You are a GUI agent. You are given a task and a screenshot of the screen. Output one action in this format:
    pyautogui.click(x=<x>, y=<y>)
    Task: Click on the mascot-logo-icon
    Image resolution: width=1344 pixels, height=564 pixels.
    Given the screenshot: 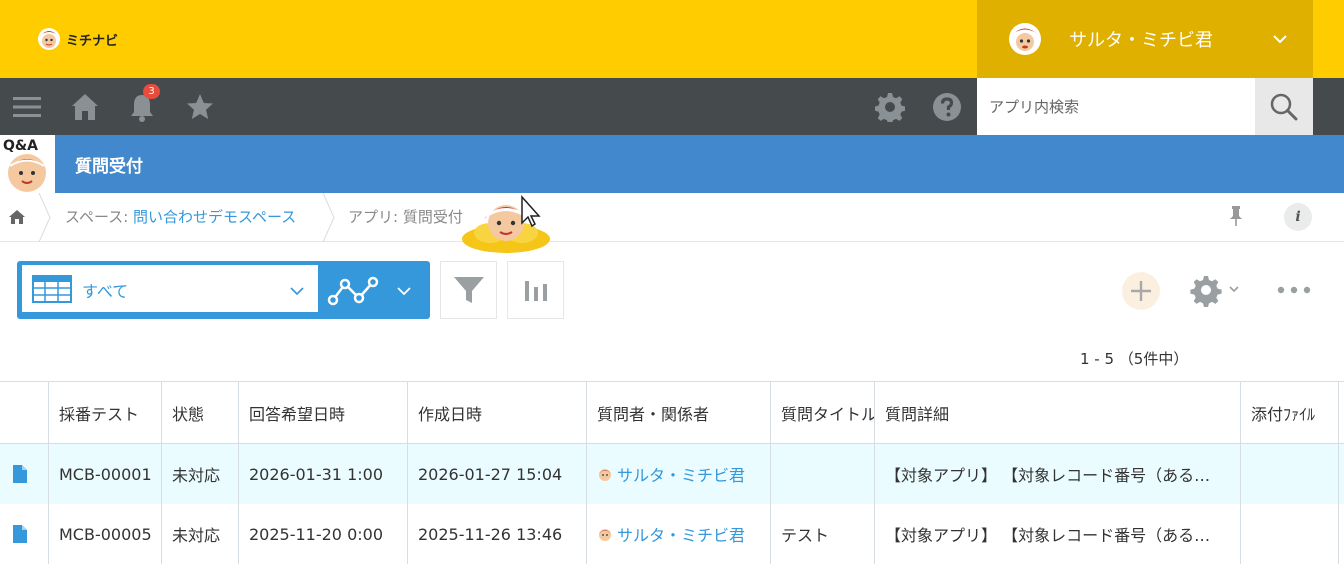 What is the action you would take?
    pyautogui.click(x=49, y=39)
    